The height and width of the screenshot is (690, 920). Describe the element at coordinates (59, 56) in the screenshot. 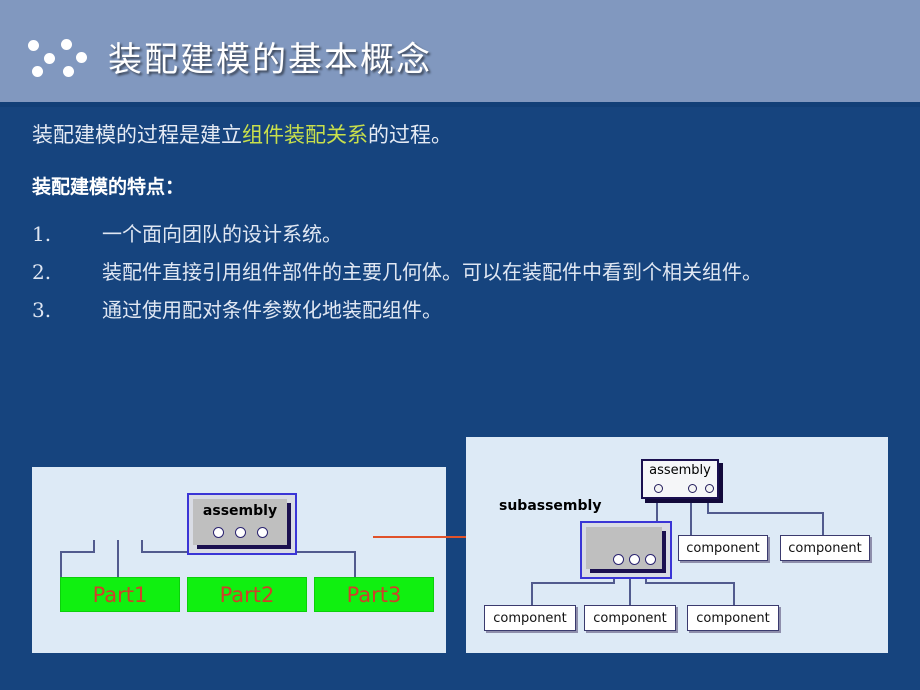

I see `six-dots-icon` at that location.